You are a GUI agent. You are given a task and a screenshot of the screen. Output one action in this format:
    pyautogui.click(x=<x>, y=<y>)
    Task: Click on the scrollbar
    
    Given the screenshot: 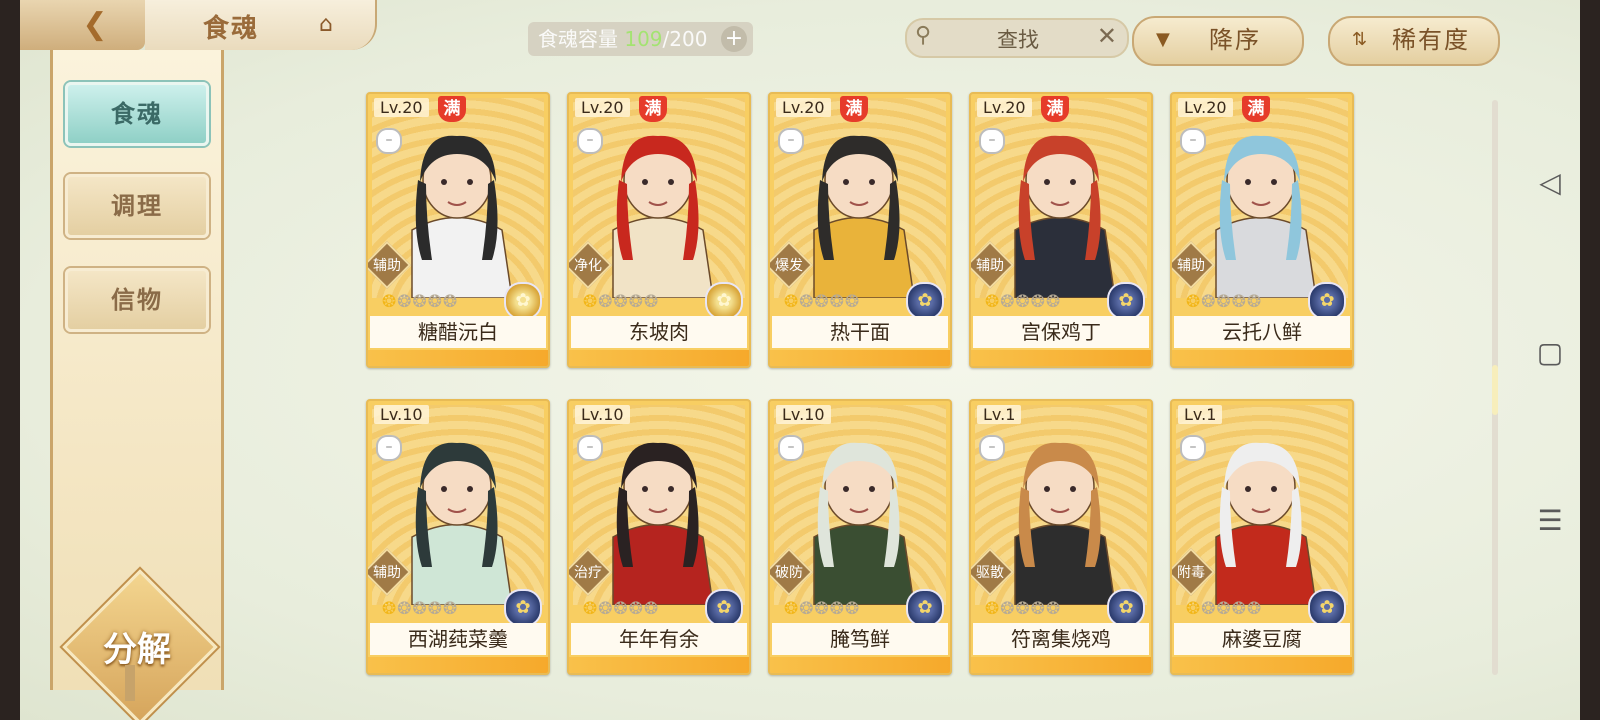 What is the action you would take?
    pyautogui.click(x=1495, y=387)
    